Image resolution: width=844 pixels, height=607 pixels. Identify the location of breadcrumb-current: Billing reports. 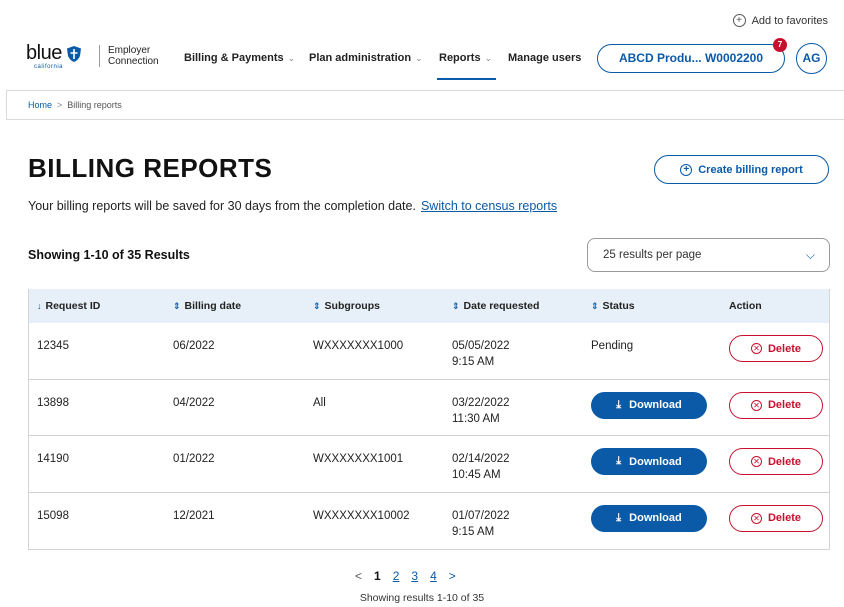
(94, 105).